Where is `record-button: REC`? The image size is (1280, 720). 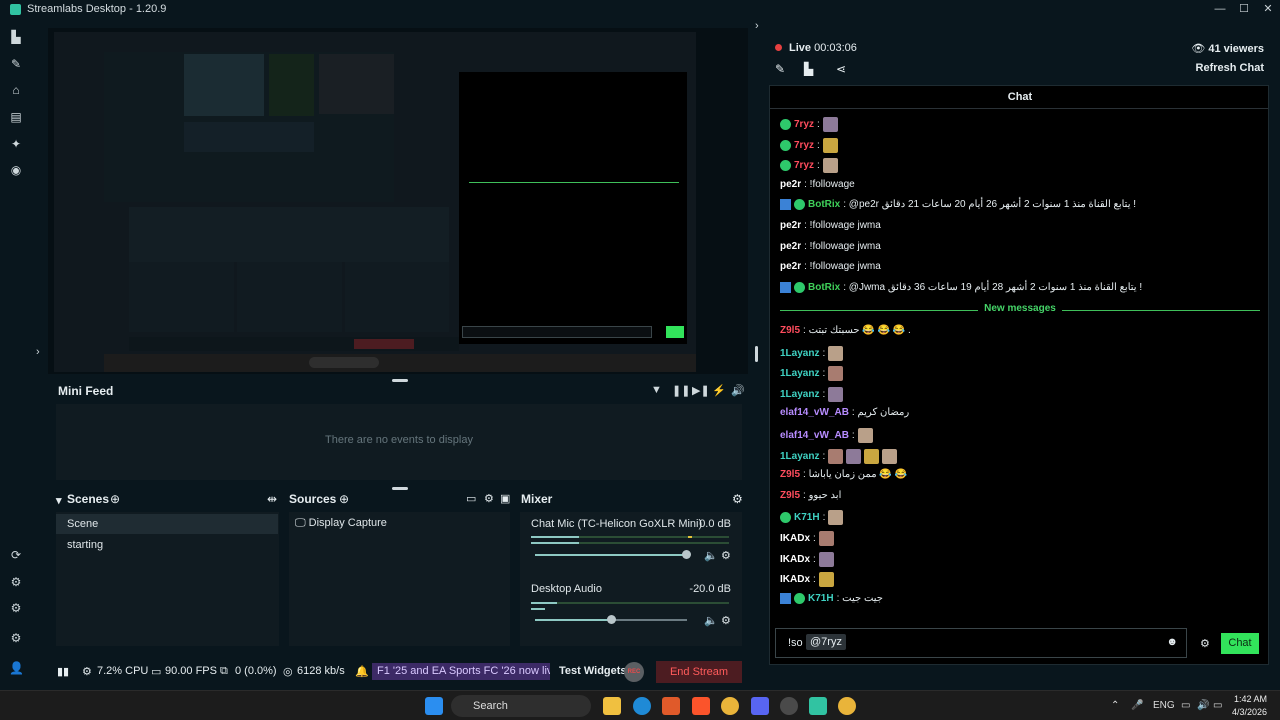
record-button: REC is located at coordinates (634, 672).